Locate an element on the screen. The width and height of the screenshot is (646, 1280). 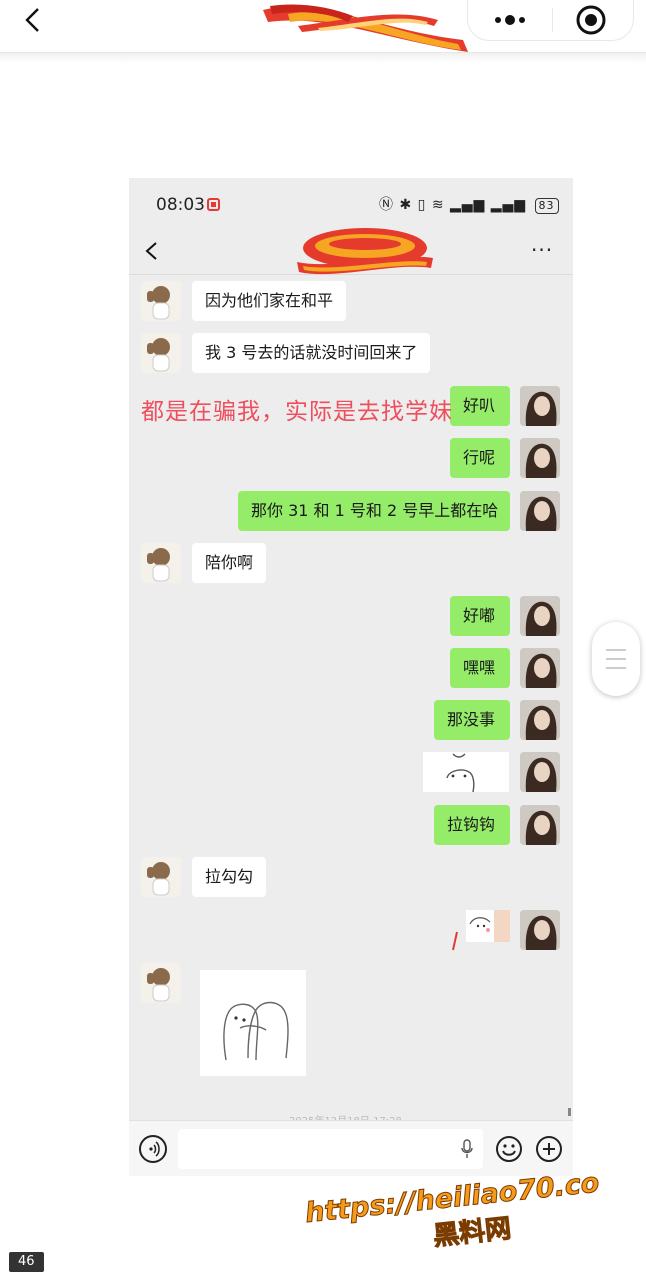
chat-more-icon: ··· is located at coordinates (542, 250).